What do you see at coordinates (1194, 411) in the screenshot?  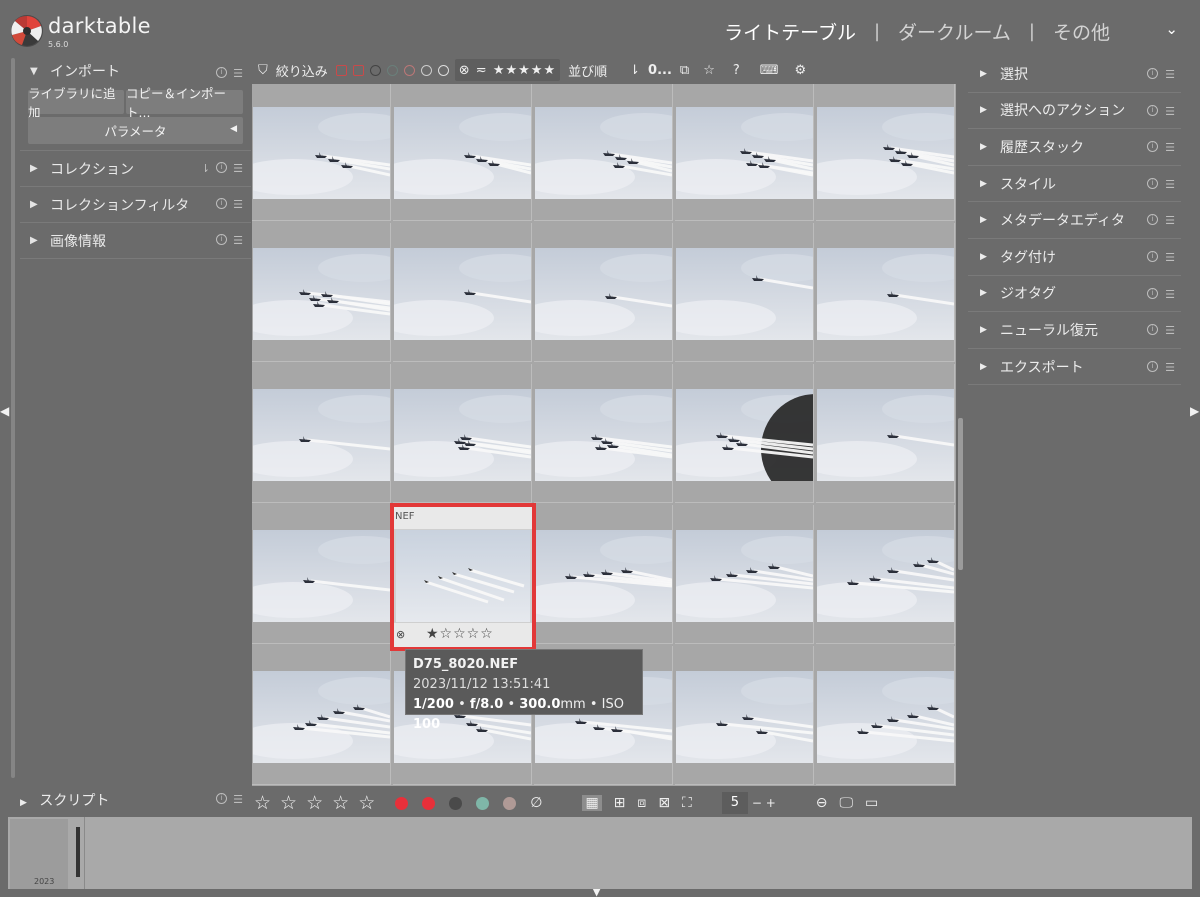 I see `right-panel-toggle: ▶` at bounding box center [1194, 411].